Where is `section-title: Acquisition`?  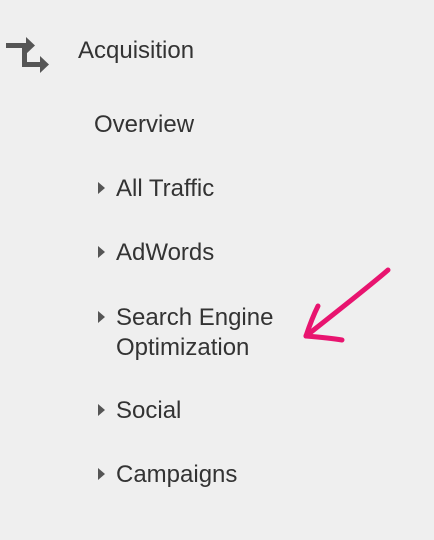
section-title: Acquisition is located at coordinates (136, 50).